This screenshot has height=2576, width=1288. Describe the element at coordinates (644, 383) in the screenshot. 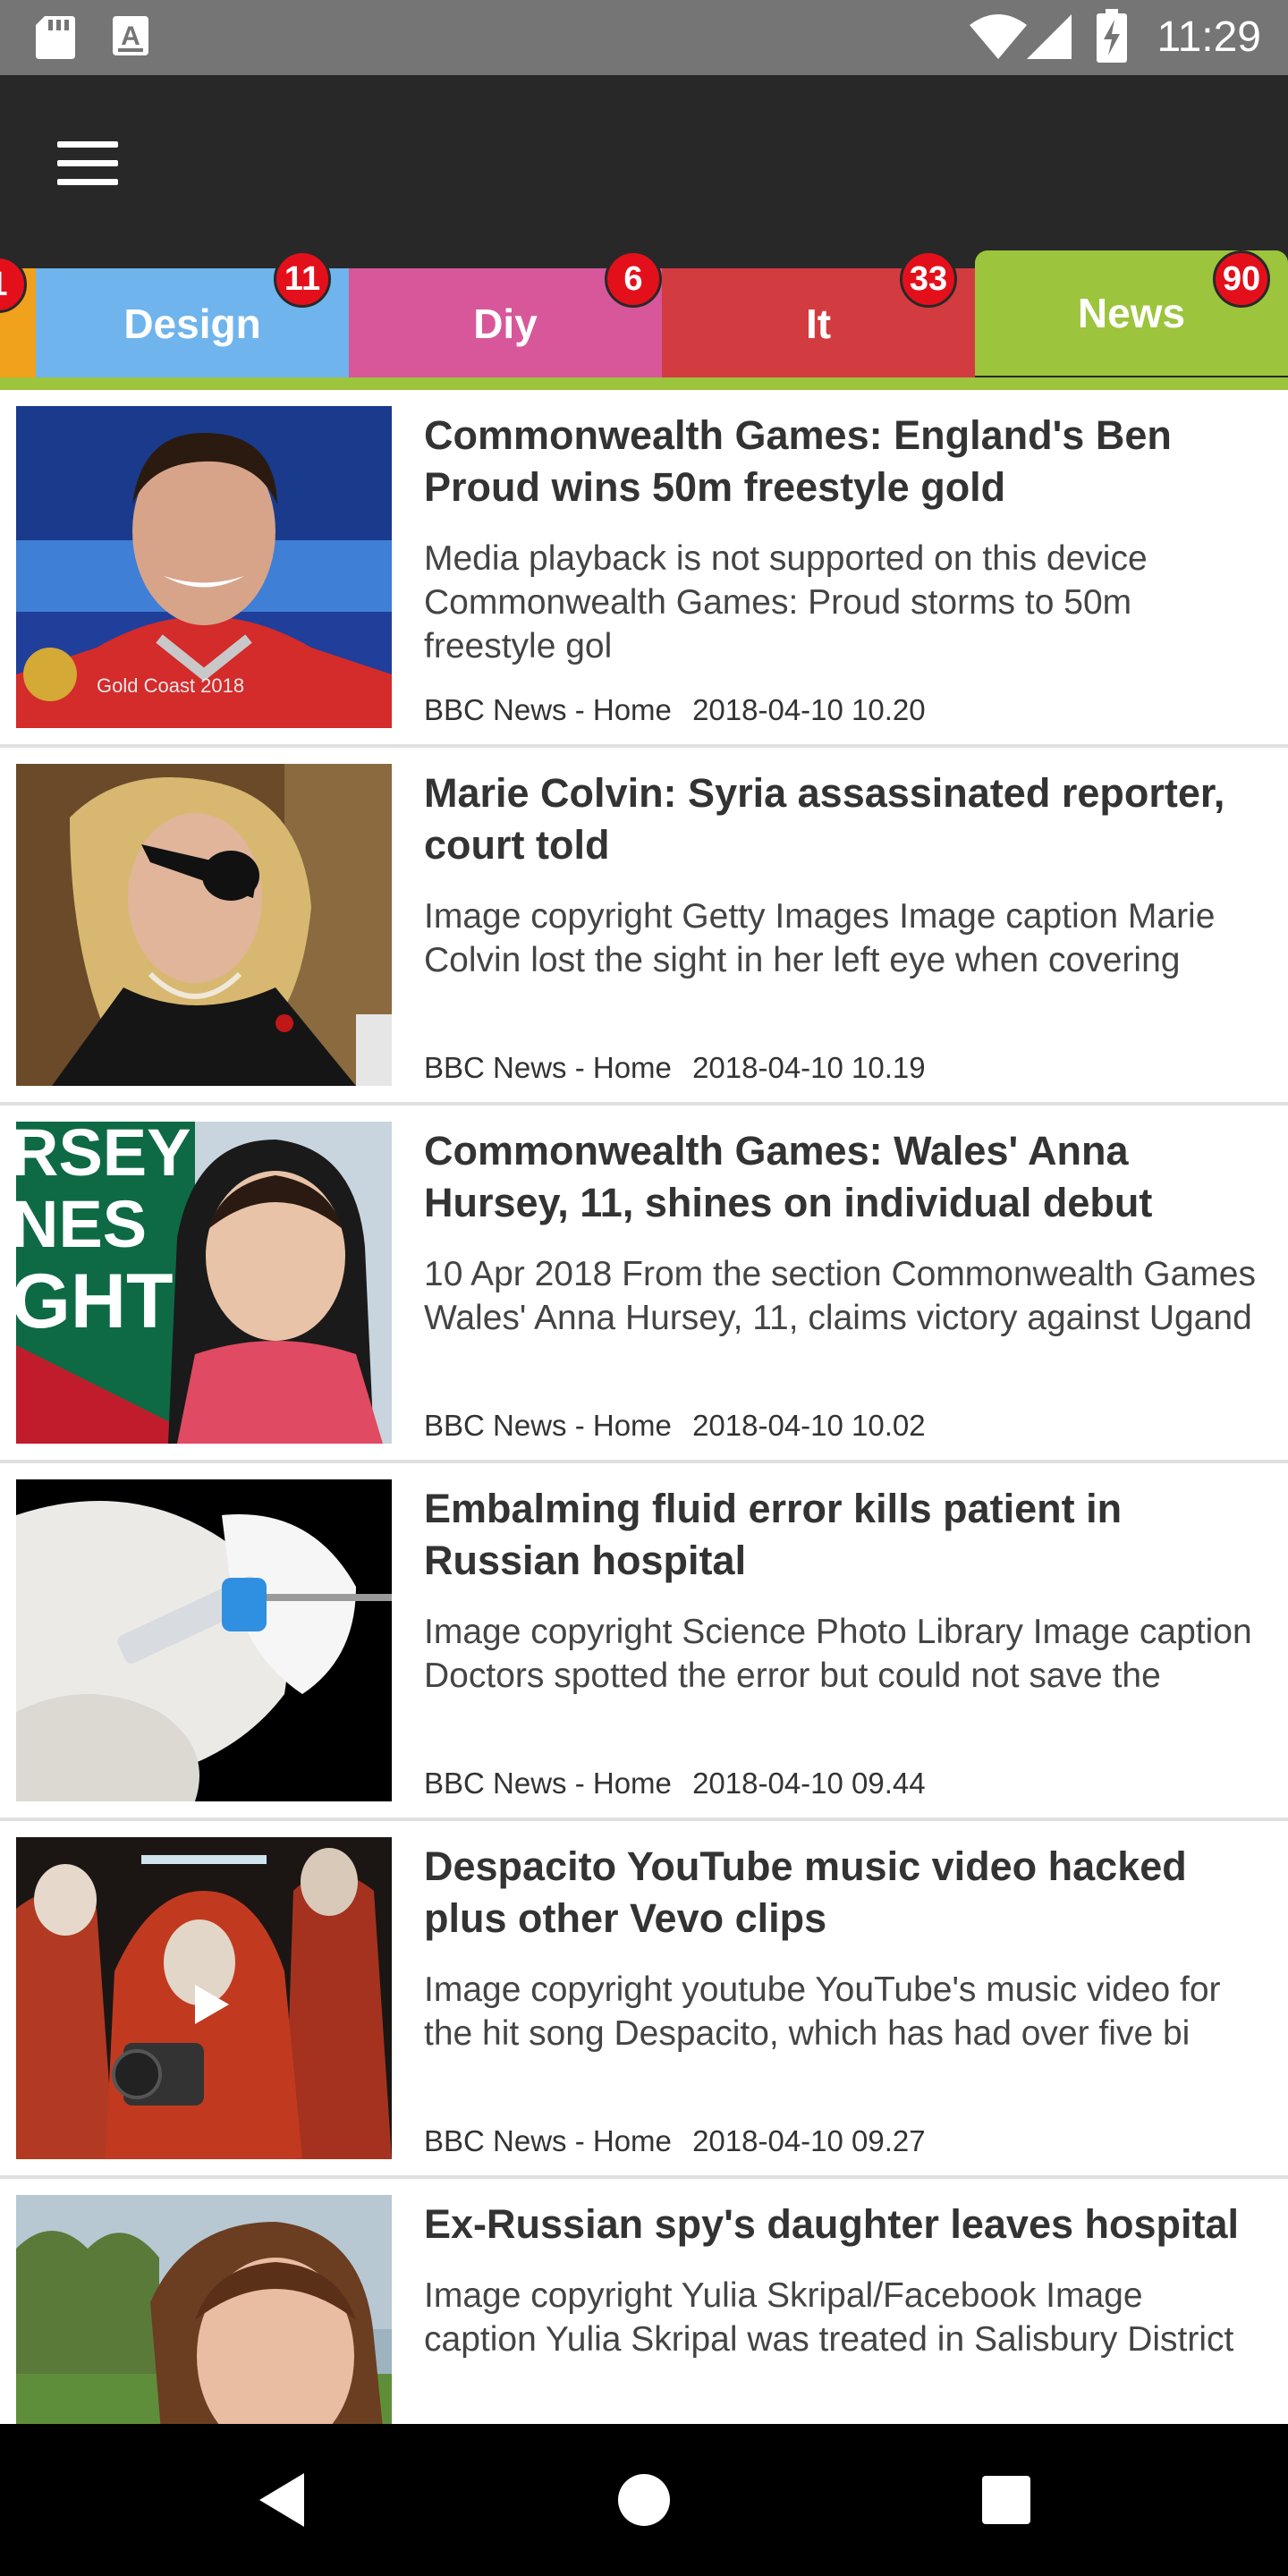

I see `tab-indicator` at that location.